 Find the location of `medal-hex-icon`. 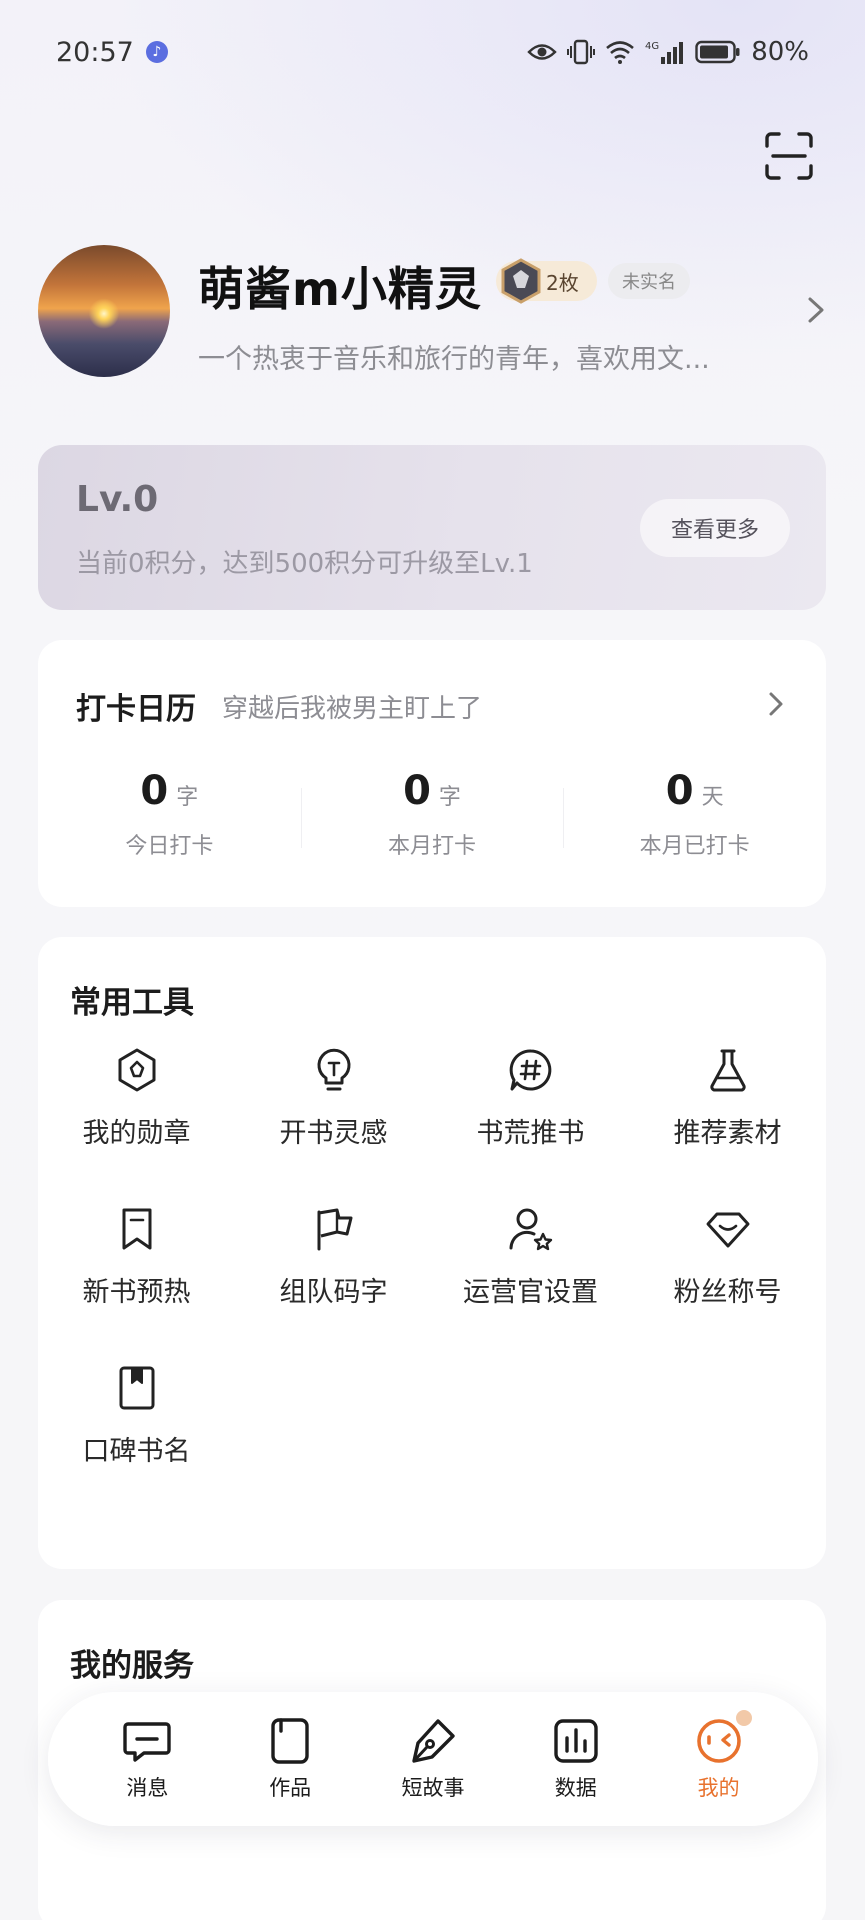

medal-hex-icon is located at coordinates (521, 281).